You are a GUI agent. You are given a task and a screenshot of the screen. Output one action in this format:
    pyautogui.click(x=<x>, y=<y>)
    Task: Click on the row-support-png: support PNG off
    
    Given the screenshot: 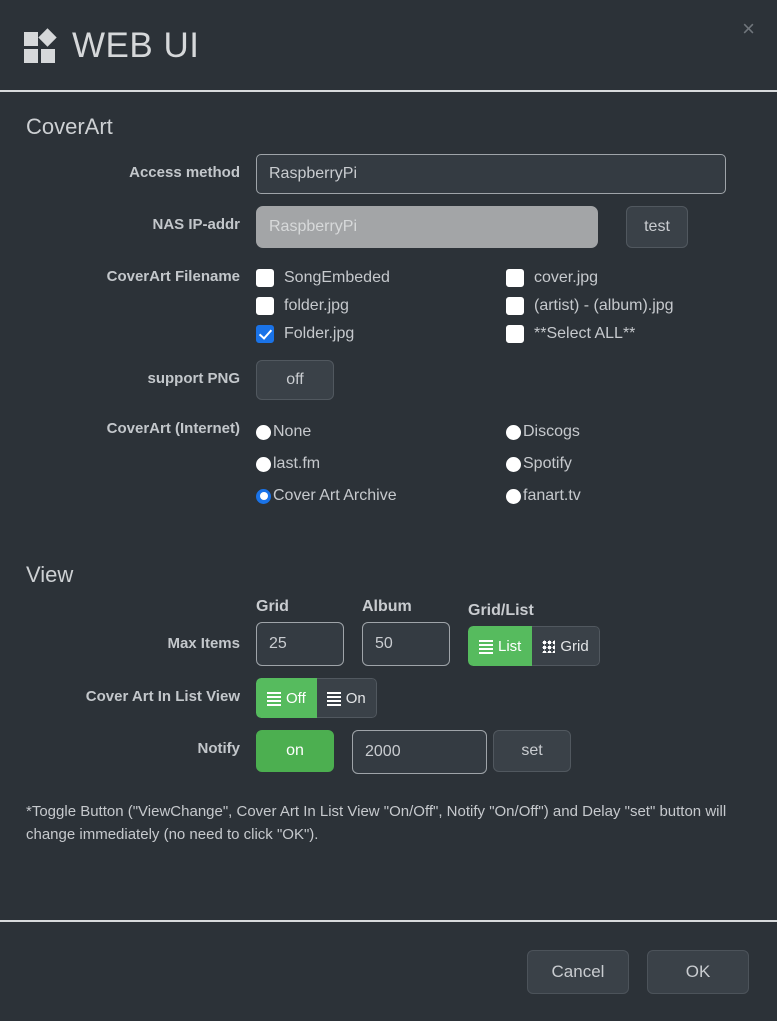 What is the action you would take?
    pyautogui.click(x=388, y=380)
    